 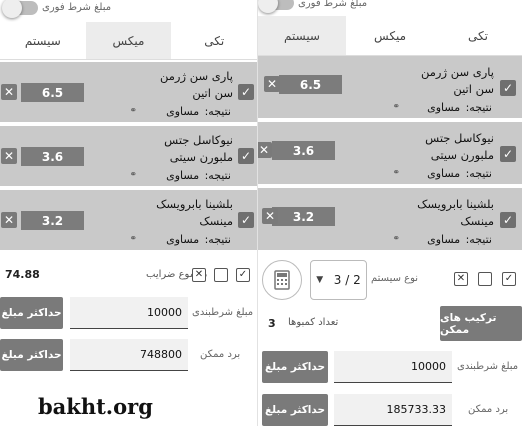 What do you see at coordinates (282, 280) in the screenshot?
I see `calculator-button` at bounding box center [282, 280].